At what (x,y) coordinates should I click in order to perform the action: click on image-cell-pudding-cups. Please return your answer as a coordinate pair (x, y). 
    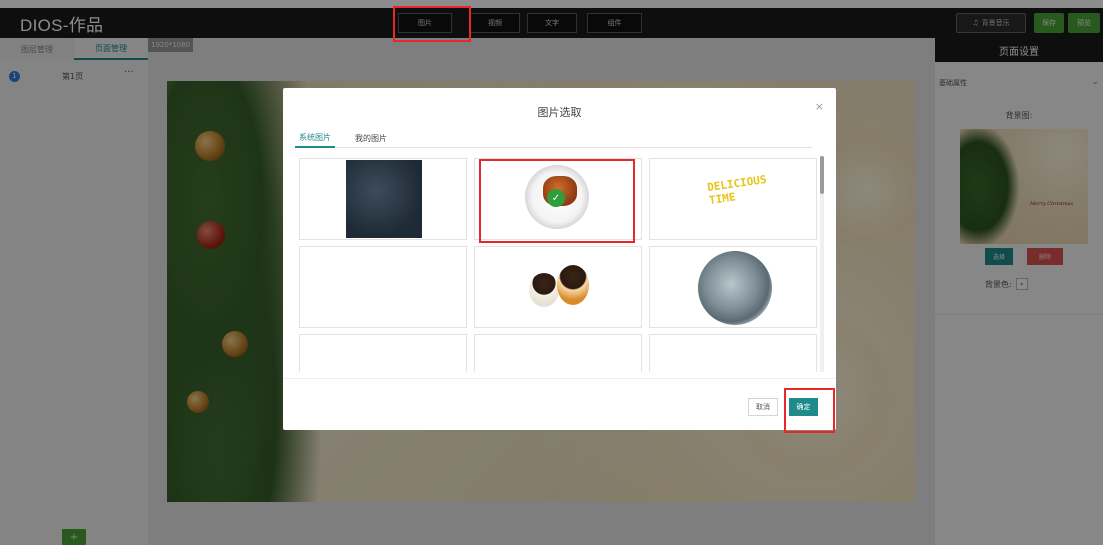
    Looking at the image, I should click on (558, 287).